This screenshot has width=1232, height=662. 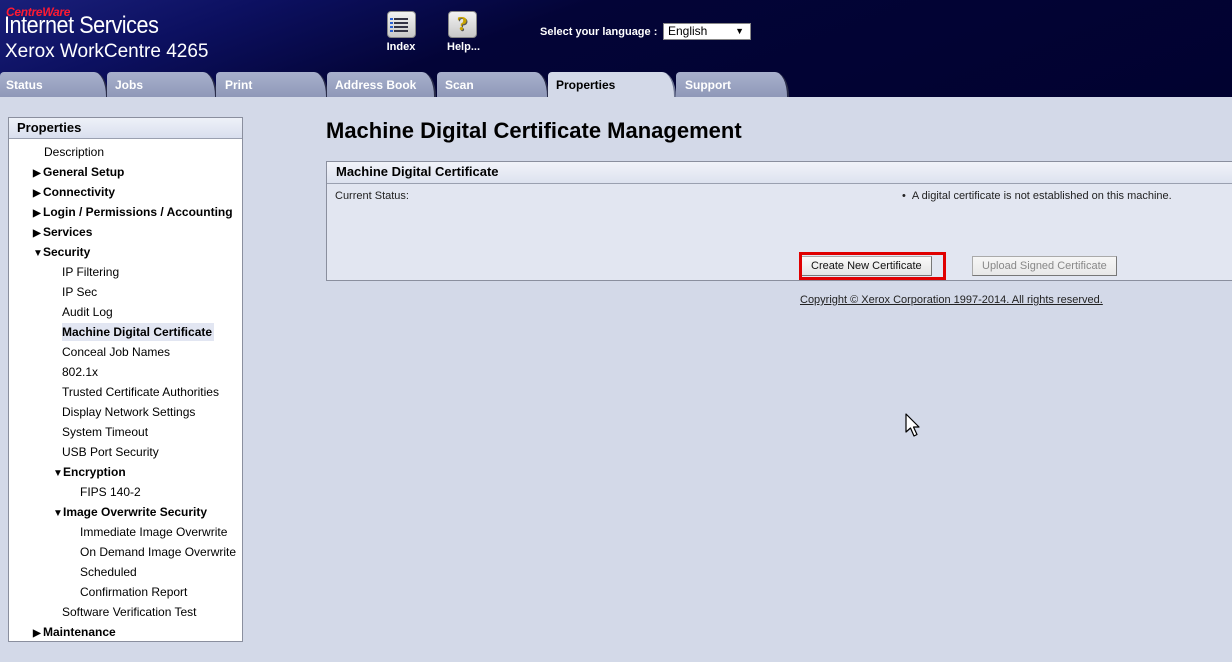 I want to click on sidebar-item-on-demand-image-overwrite: On Demand Image Overwrite, so click(x=158, y=552).